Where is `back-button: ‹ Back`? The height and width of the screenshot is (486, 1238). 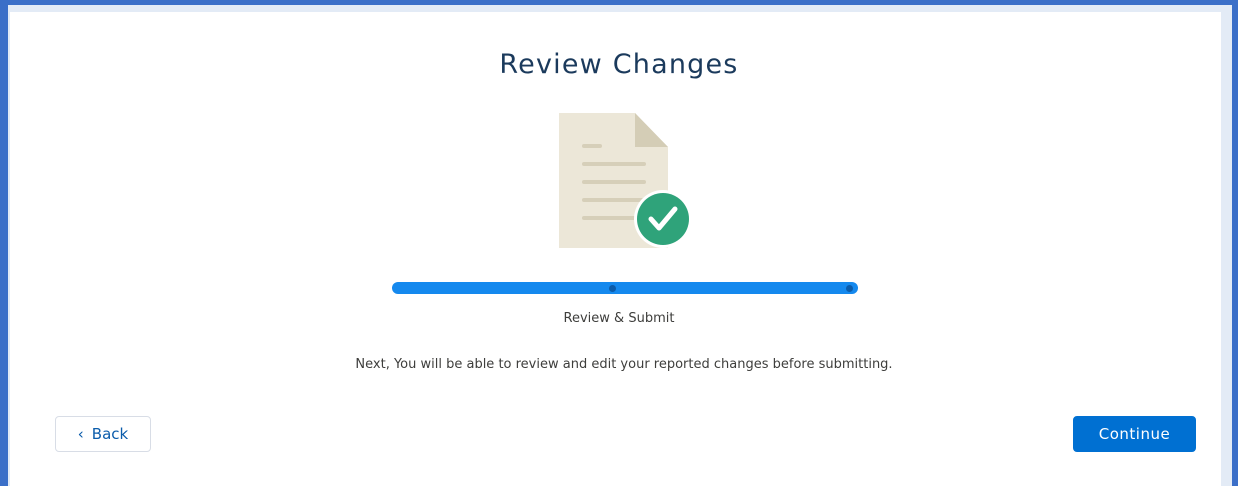 back-button: ‹ Back is located at coordinates (103, 434).